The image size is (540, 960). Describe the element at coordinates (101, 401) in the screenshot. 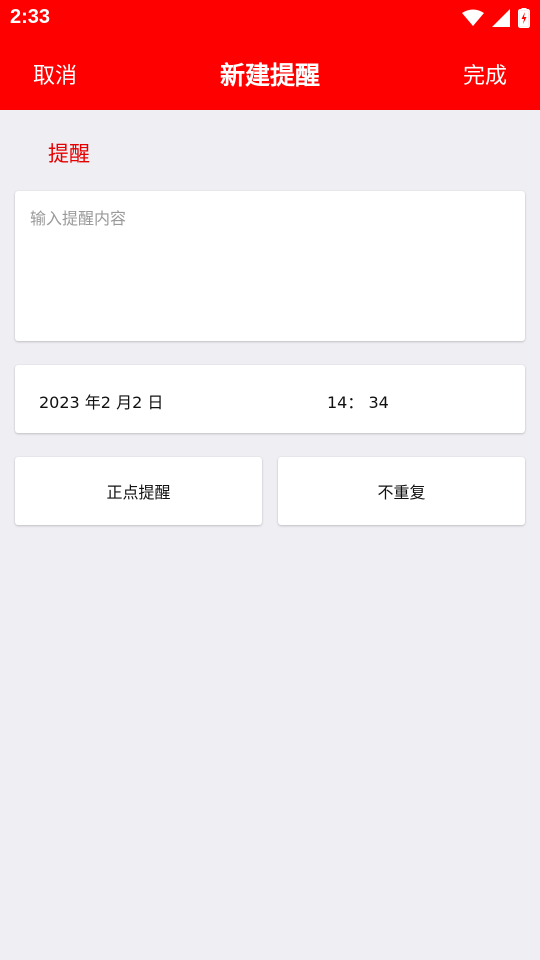

I see `date-picker: 2023 年2 月2 日` at that location.